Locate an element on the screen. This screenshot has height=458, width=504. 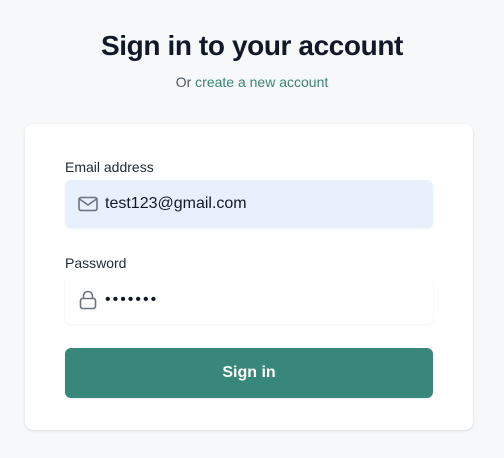
password-field is located at coordinates (249, 300).